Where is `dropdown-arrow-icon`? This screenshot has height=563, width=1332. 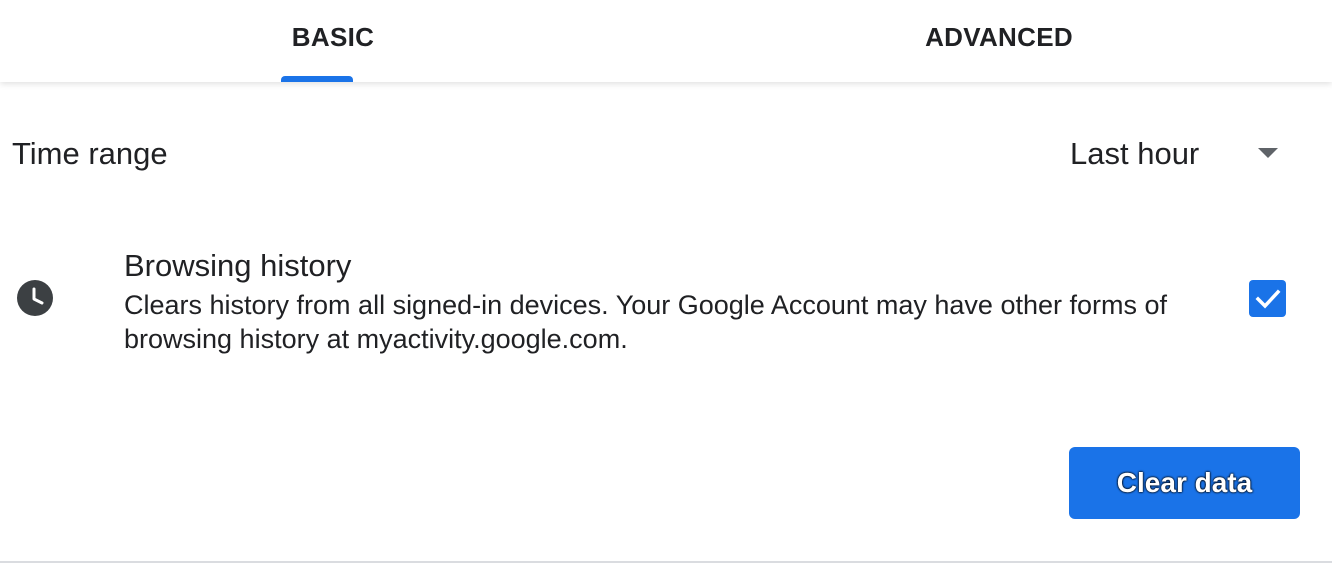
dropdown-arrow-icon is located at coordinates (1268, 153).